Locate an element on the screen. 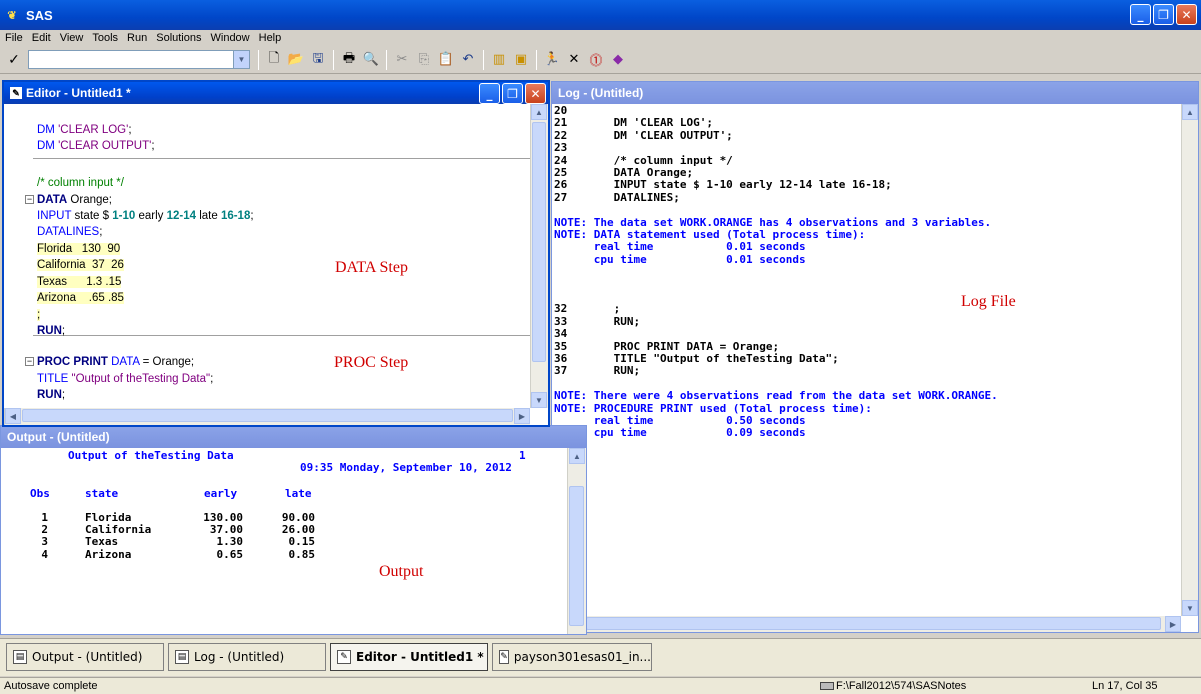 The width and height of the screenshot is (1201, 694). restore-button: ❐ is located at coordinates (1163, 14).